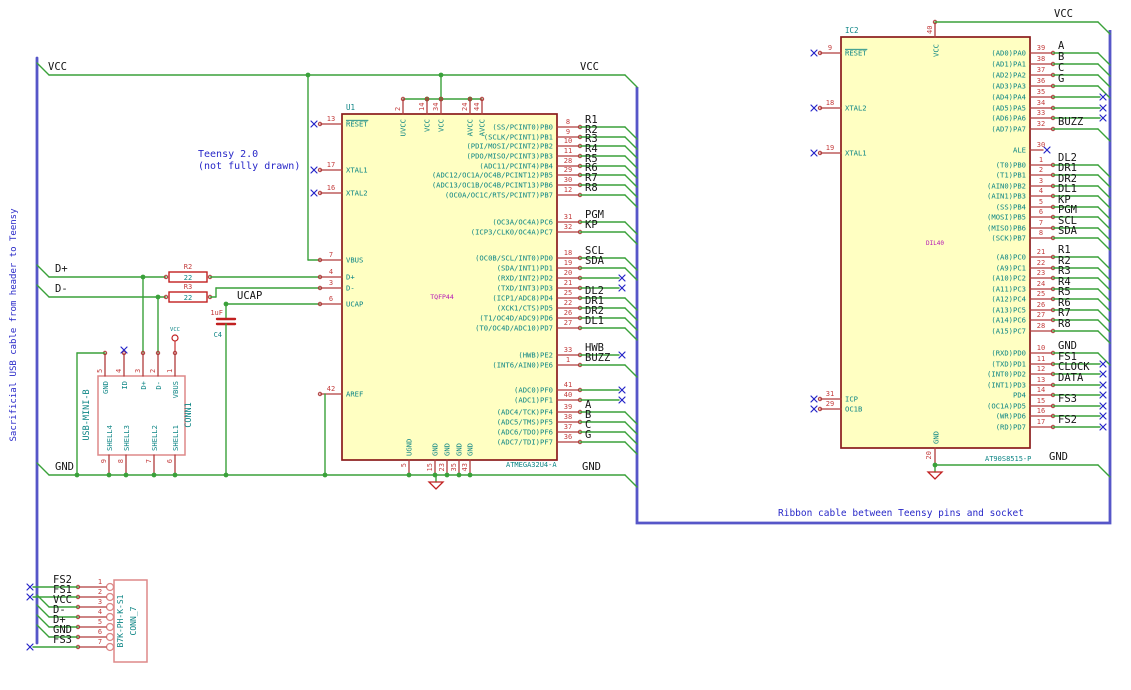 The width and height of the screenshot is (1131, 690). I want to click on u1-pin-number: 44, so click(477, 107).